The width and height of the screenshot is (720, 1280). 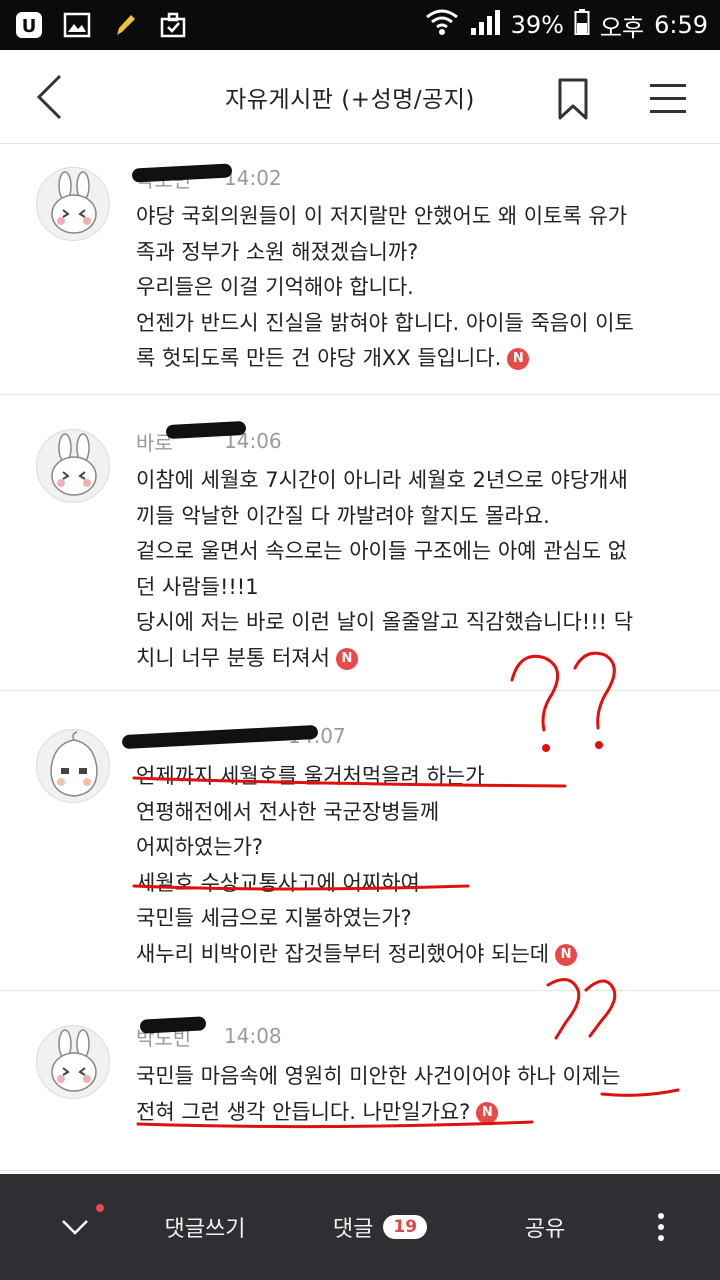 What do you see at coordinates (253, 178) in the screenshot?
I see `comment-time: 14:02` at bounding box center [253, 178].